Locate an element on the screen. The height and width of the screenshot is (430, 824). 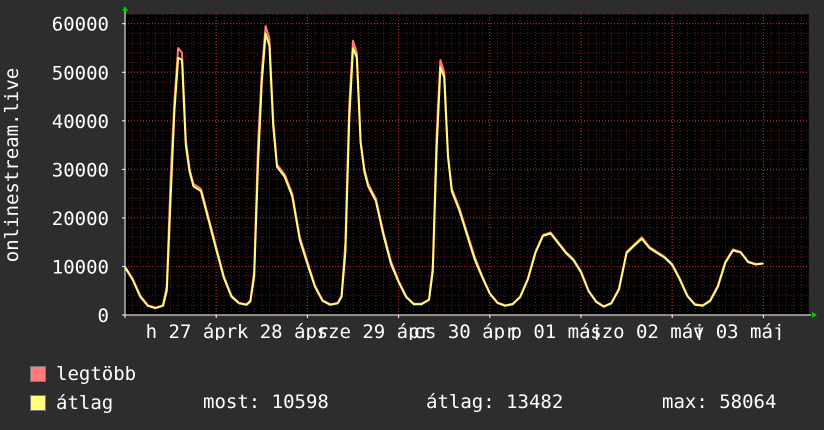
y-tick-label: 20000 is located at coordinates (80, 219).